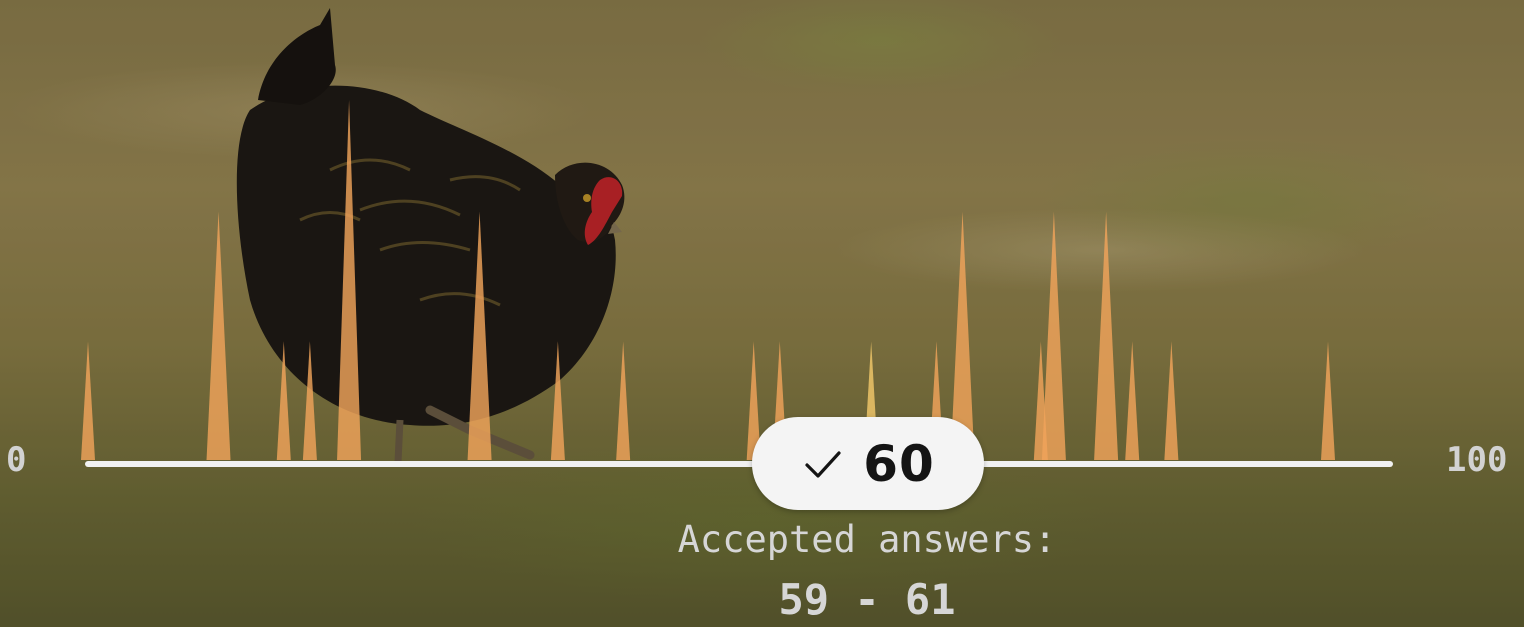 This screenshot has height=627, width=1524. Describe the element at coordinates (823, 464) in the screenshot. I see `check-icon` at that location.